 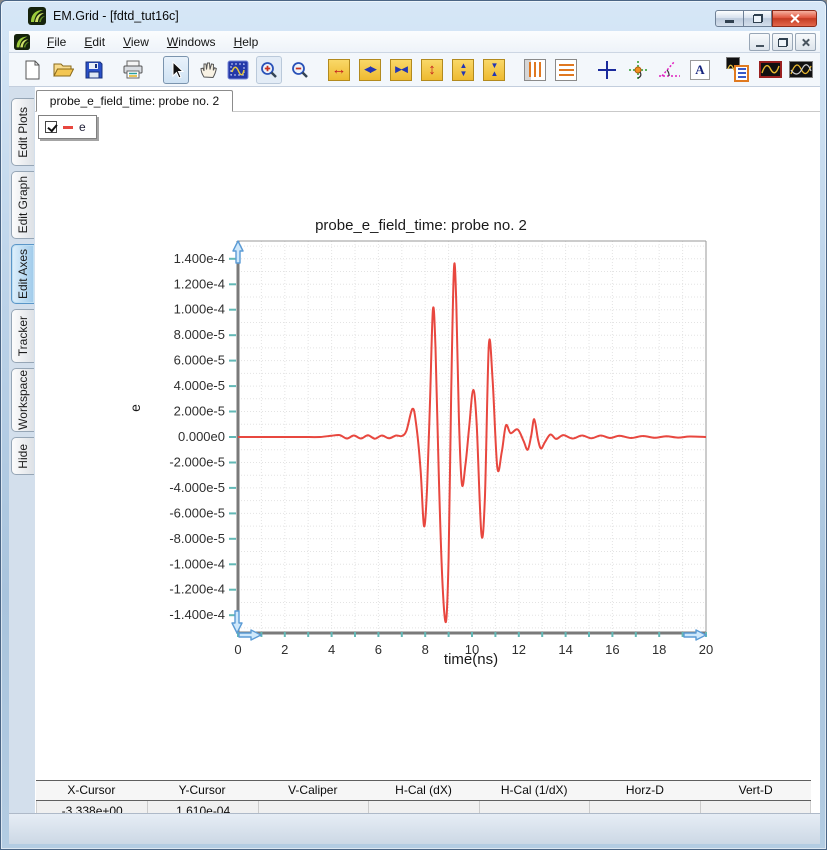 I want to click on legend-box: e, so click(x=67, y=127).